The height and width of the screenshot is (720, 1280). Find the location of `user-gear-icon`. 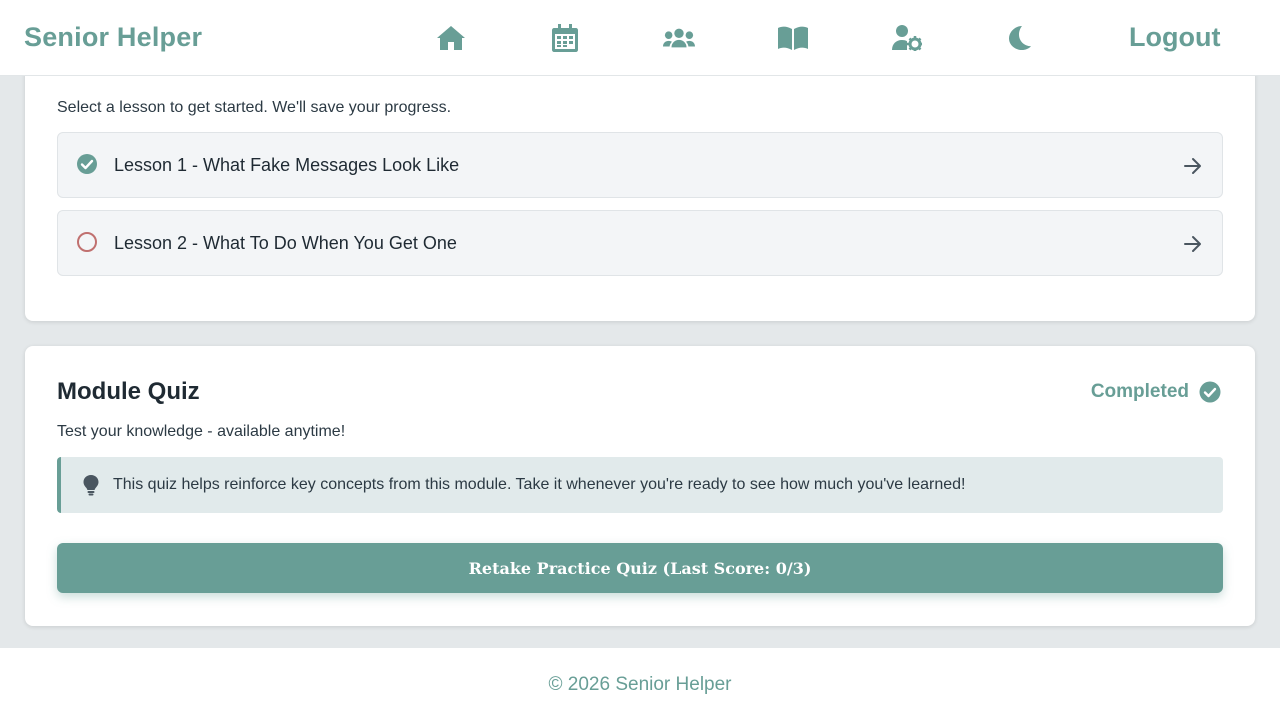

user-gear-icon is located at coordinates (907, 38).